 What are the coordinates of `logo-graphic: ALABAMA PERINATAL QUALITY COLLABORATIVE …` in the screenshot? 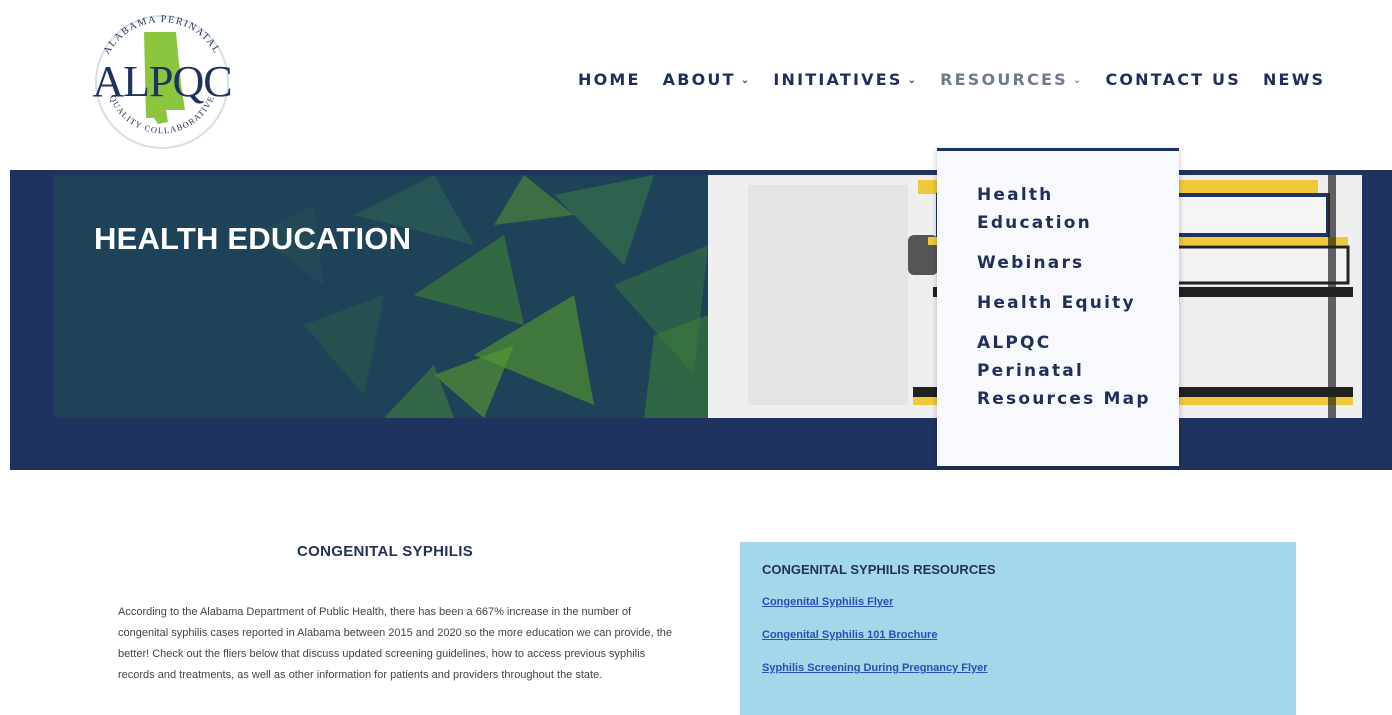 It's located at (162, 81).